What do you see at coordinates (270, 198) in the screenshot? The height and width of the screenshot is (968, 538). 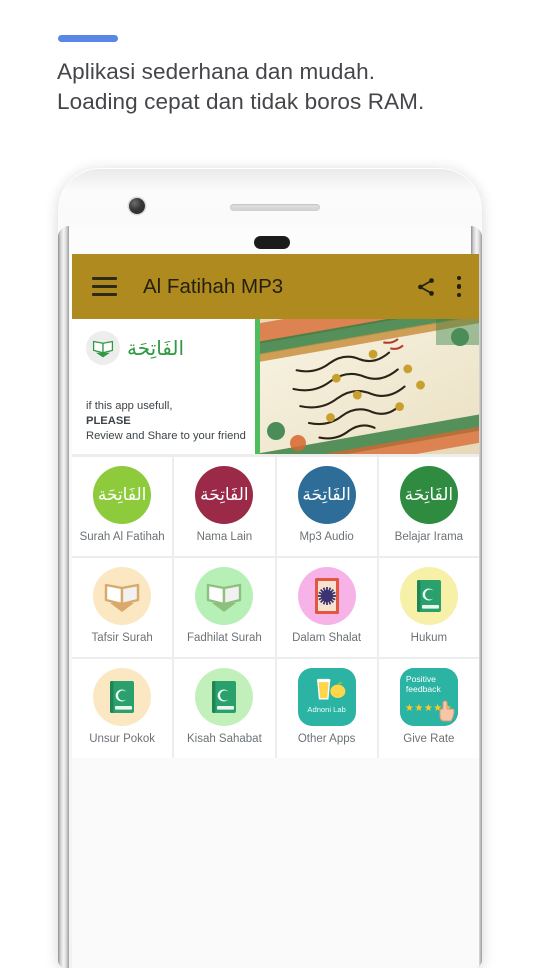 I see `phone-top-bezel` at bounding box center [270, 198].